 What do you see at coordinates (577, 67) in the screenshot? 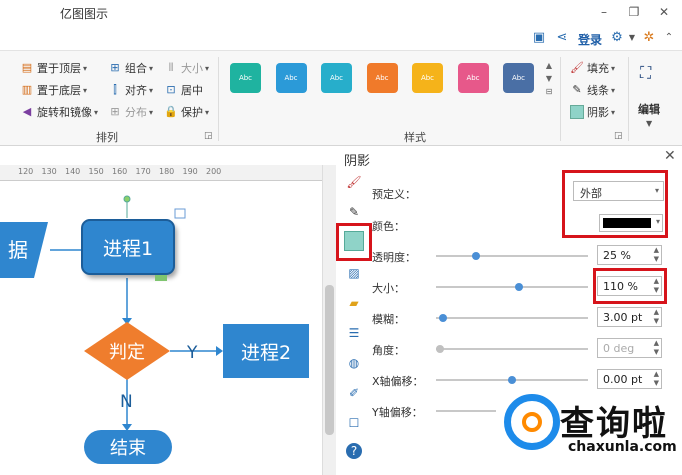
I see `paint-bucket-icon: 🖌` at bounding box center [577, 67].